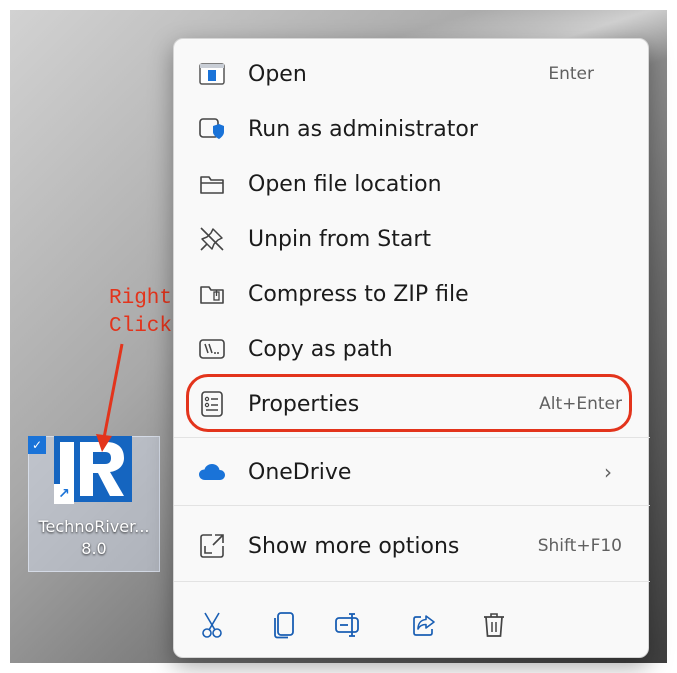  I want to click on cloud-icon, so click(212, 472).